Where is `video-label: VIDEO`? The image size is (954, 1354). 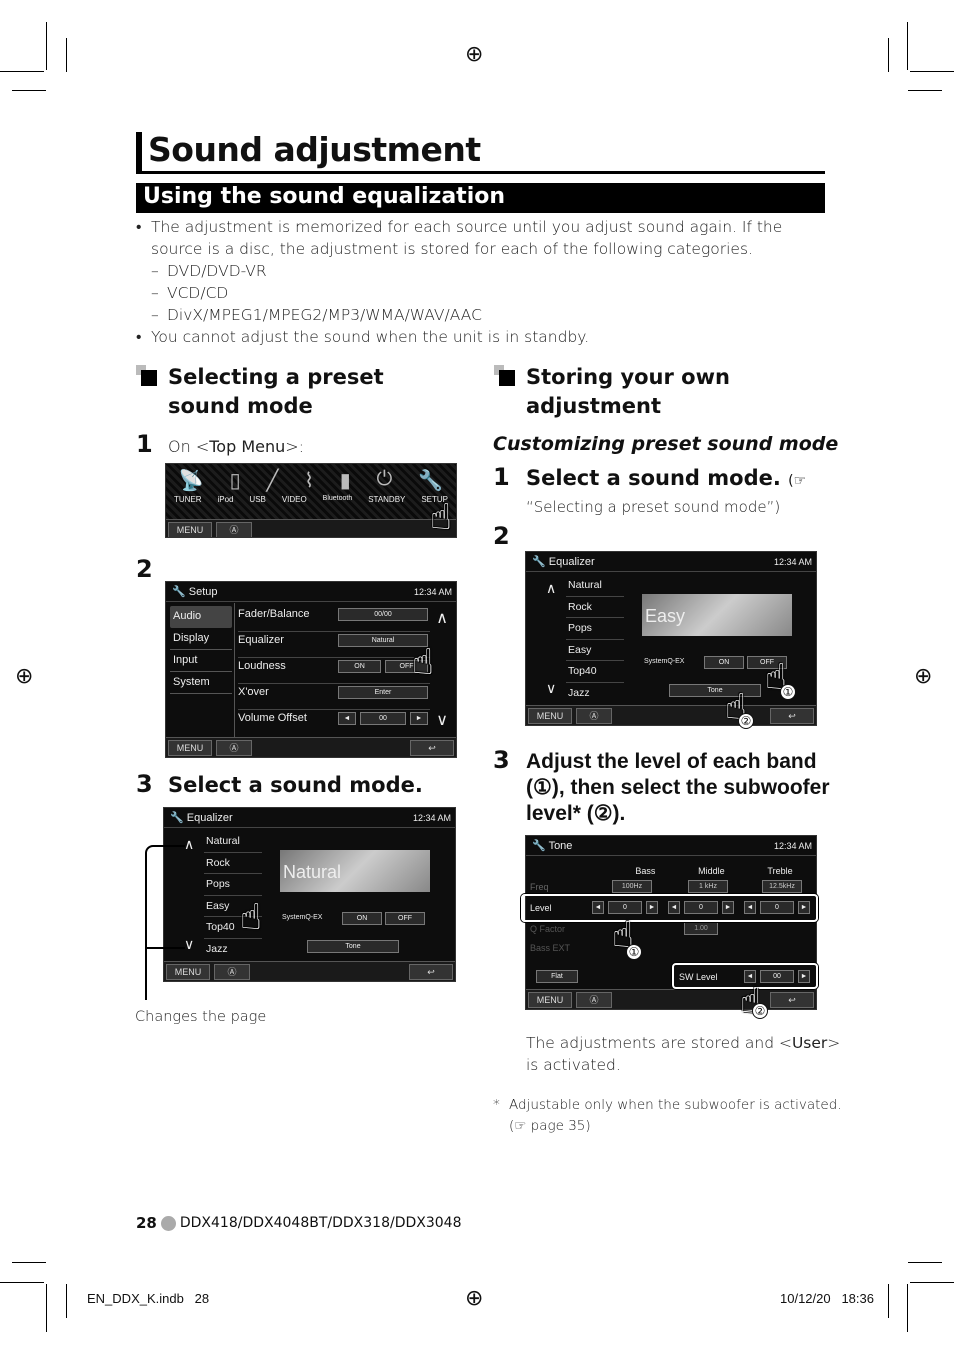
video-label: VIDEO is located at coordinates (294, 499).